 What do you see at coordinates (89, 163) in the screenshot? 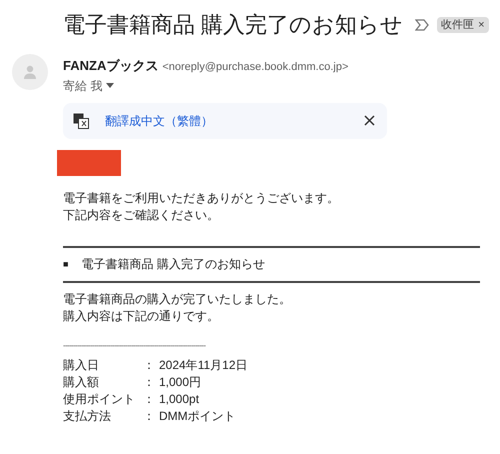
I see `logo-banner` at bounding box center [89, 163].